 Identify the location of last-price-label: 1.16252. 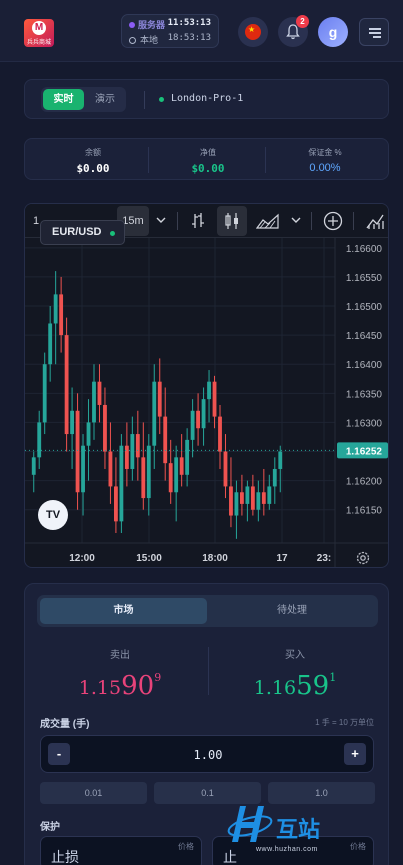
(364, 451).